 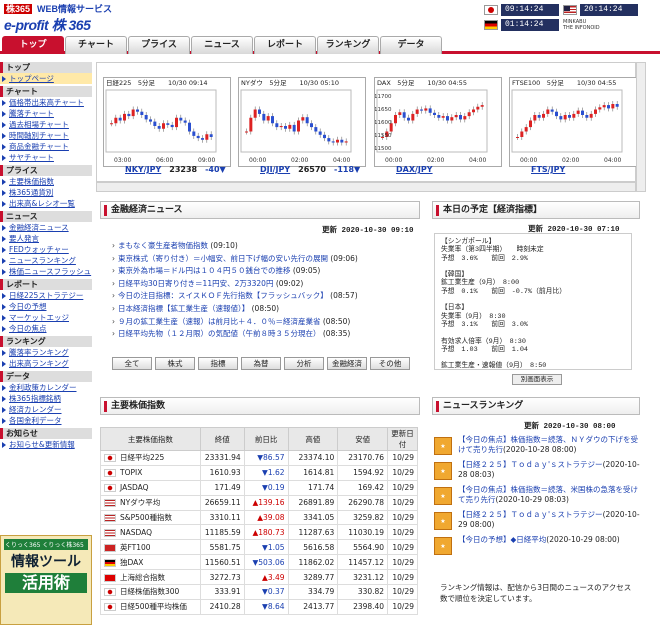 I want to click on news-filter-button: 全て, so click(x=132, y=363).